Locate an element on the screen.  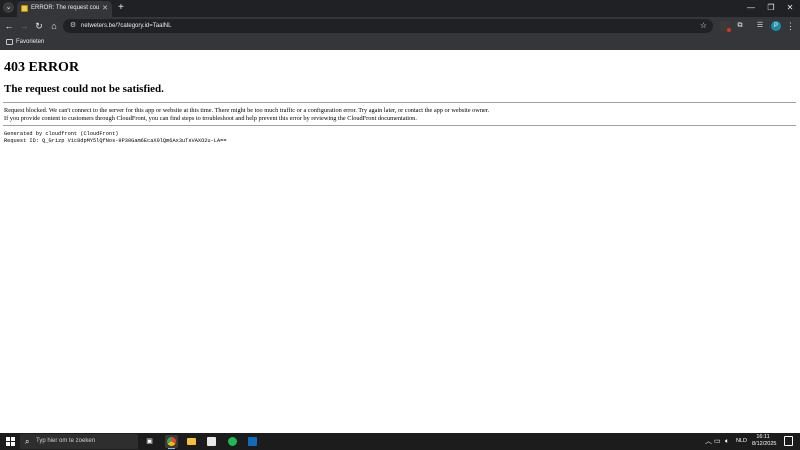
url-text: netweters.be/?category.id=TaalNL is located at coordinates (126, 26).